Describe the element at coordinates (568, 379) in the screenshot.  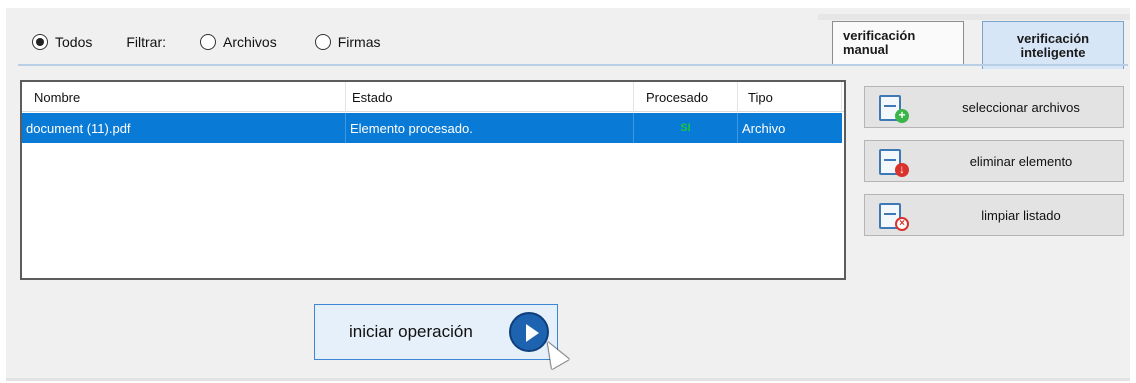
I see `panel-bottom-border` at that location.